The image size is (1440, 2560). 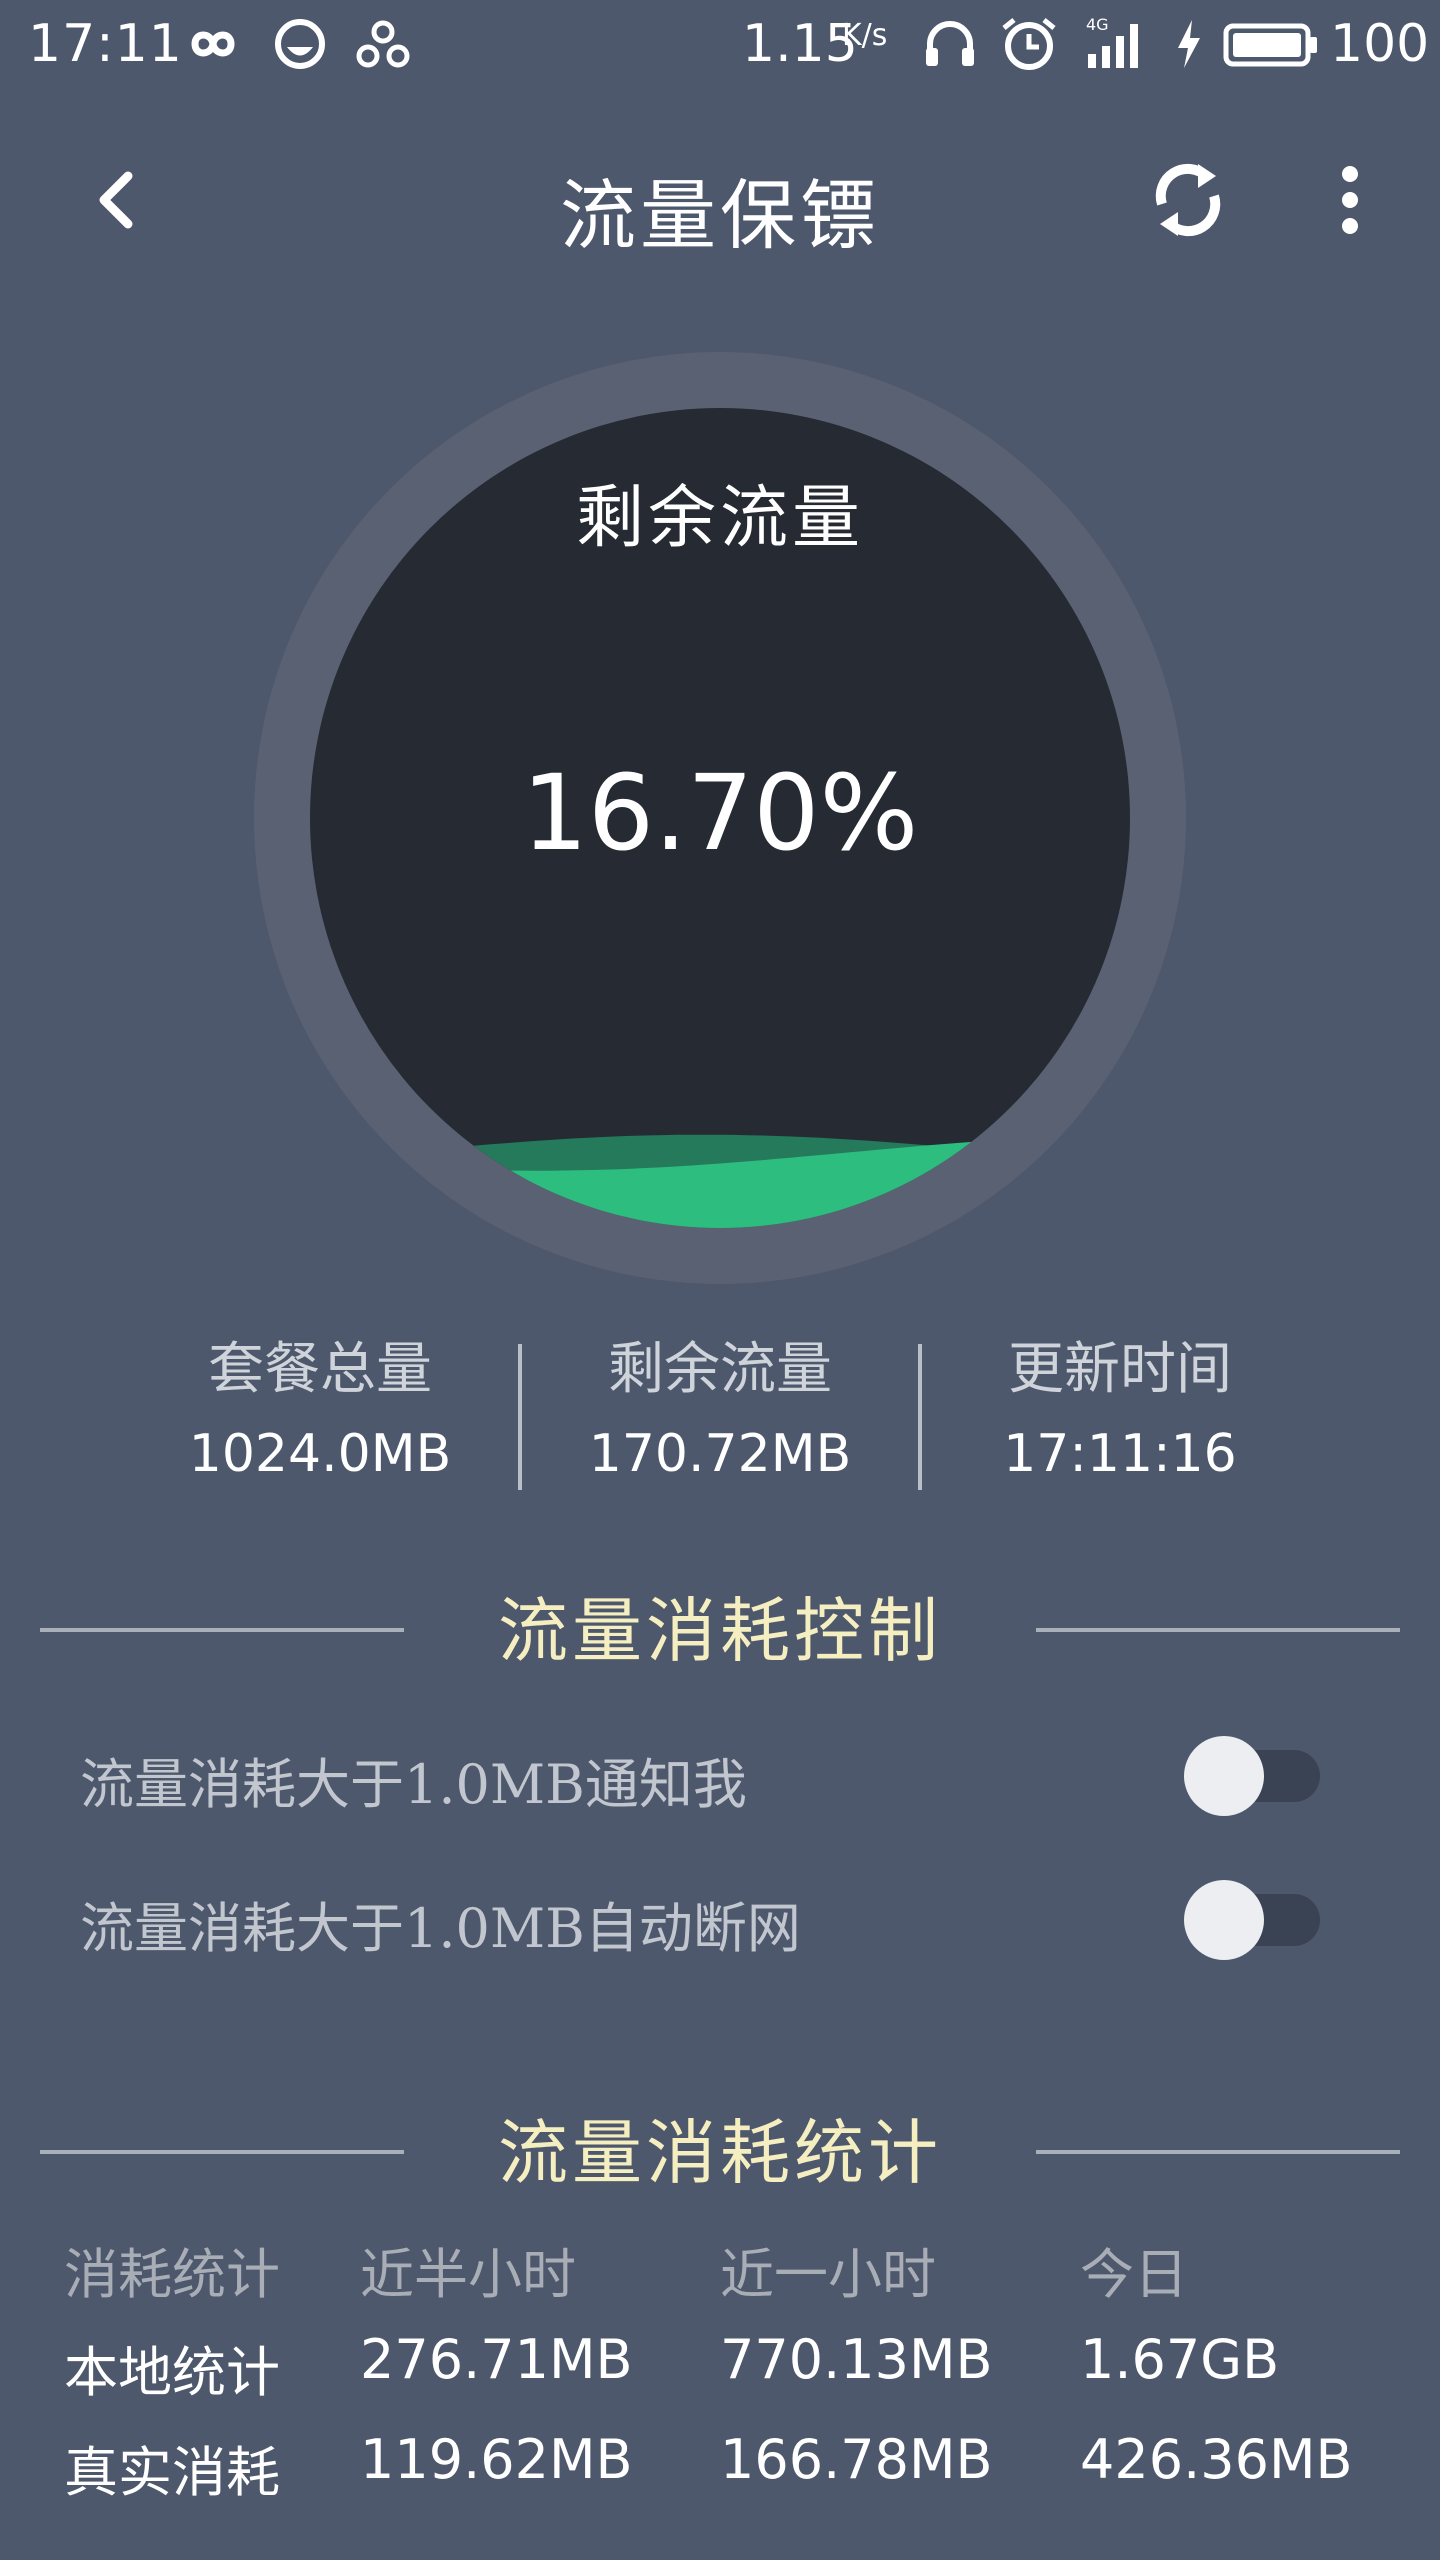 I want to click on disconnect-toggle, so click(x=1252, y=1920).